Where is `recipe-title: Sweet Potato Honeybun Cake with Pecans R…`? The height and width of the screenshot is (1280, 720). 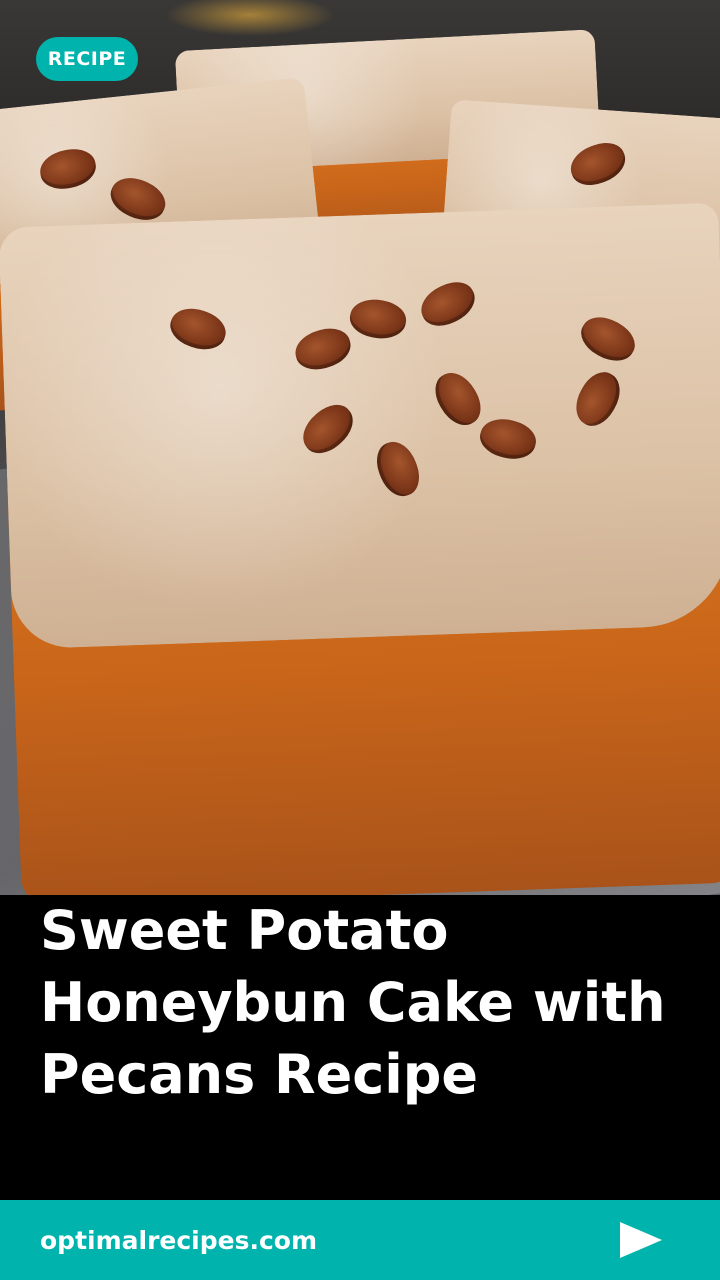 recipe-title: Sweet Potato Honeybun Cake with Pecans R… is located at coordinates (353, 1002).